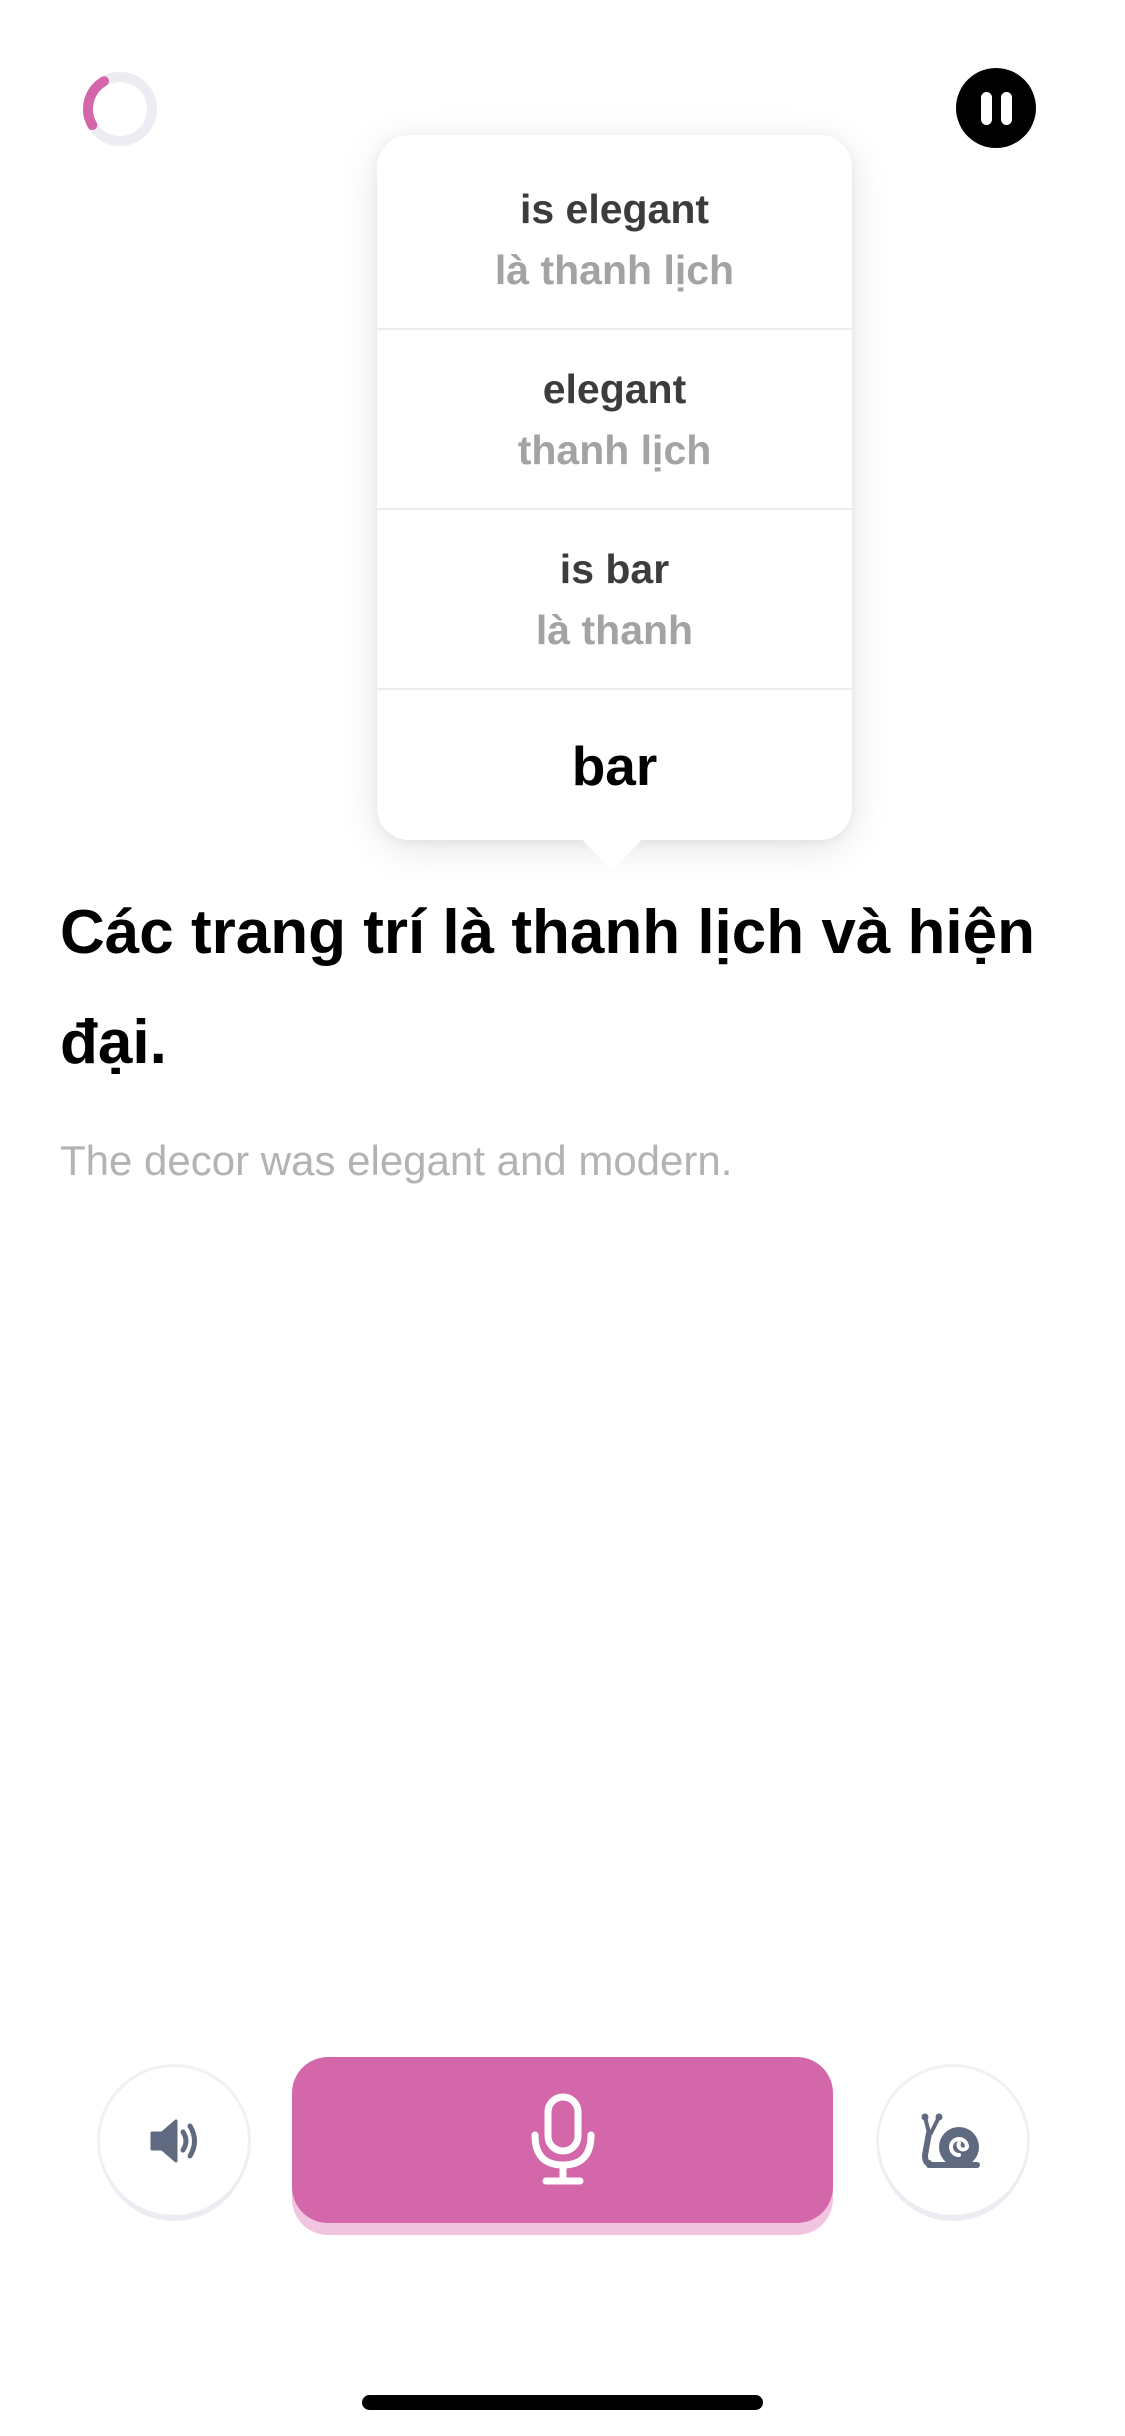  I want to click on option-phrase: bar, so click(614, 766).